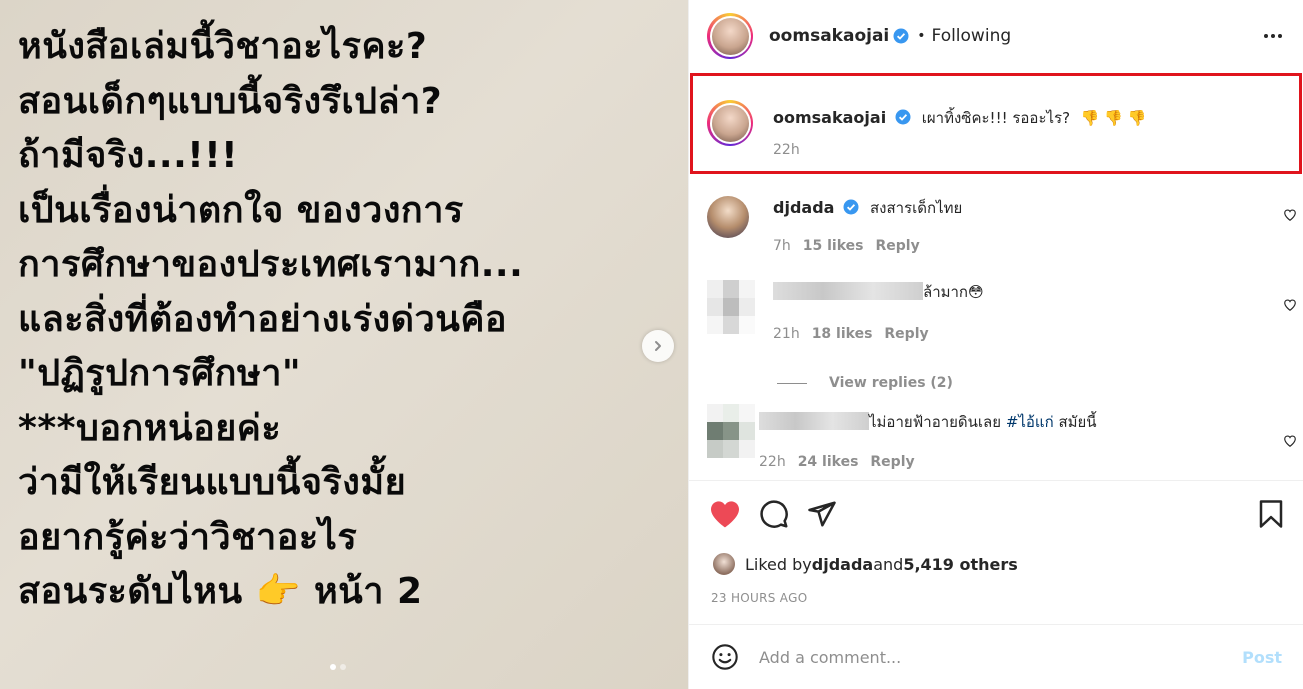  I want to click on liker-avatar, so click(724, 564).